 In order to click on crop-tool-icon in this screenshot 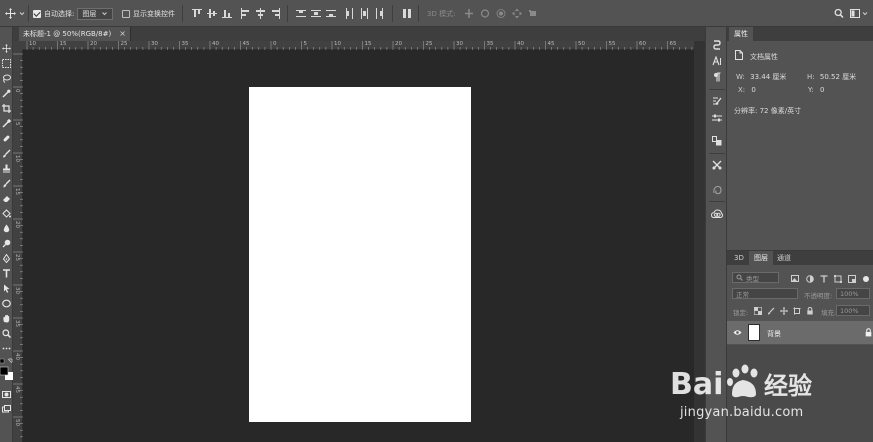, I will do `click(6, 108)`.